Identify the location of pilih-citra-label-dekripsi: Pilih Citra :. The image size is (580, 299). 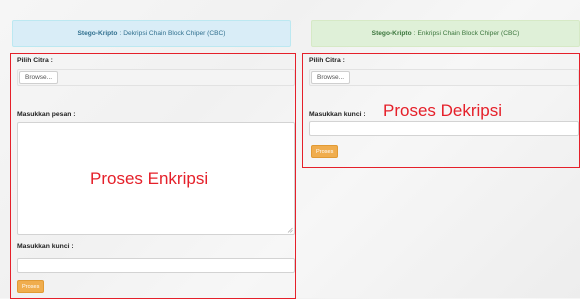
(327, 60).